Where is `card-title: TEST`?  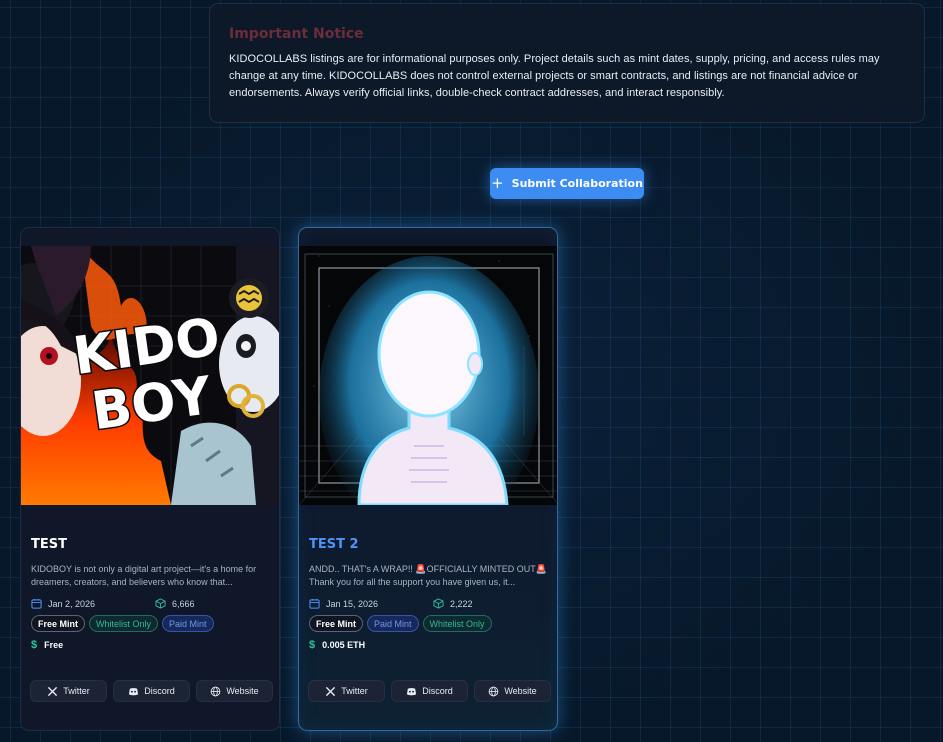 card-title: TEST is located at coordinates (49, 544).